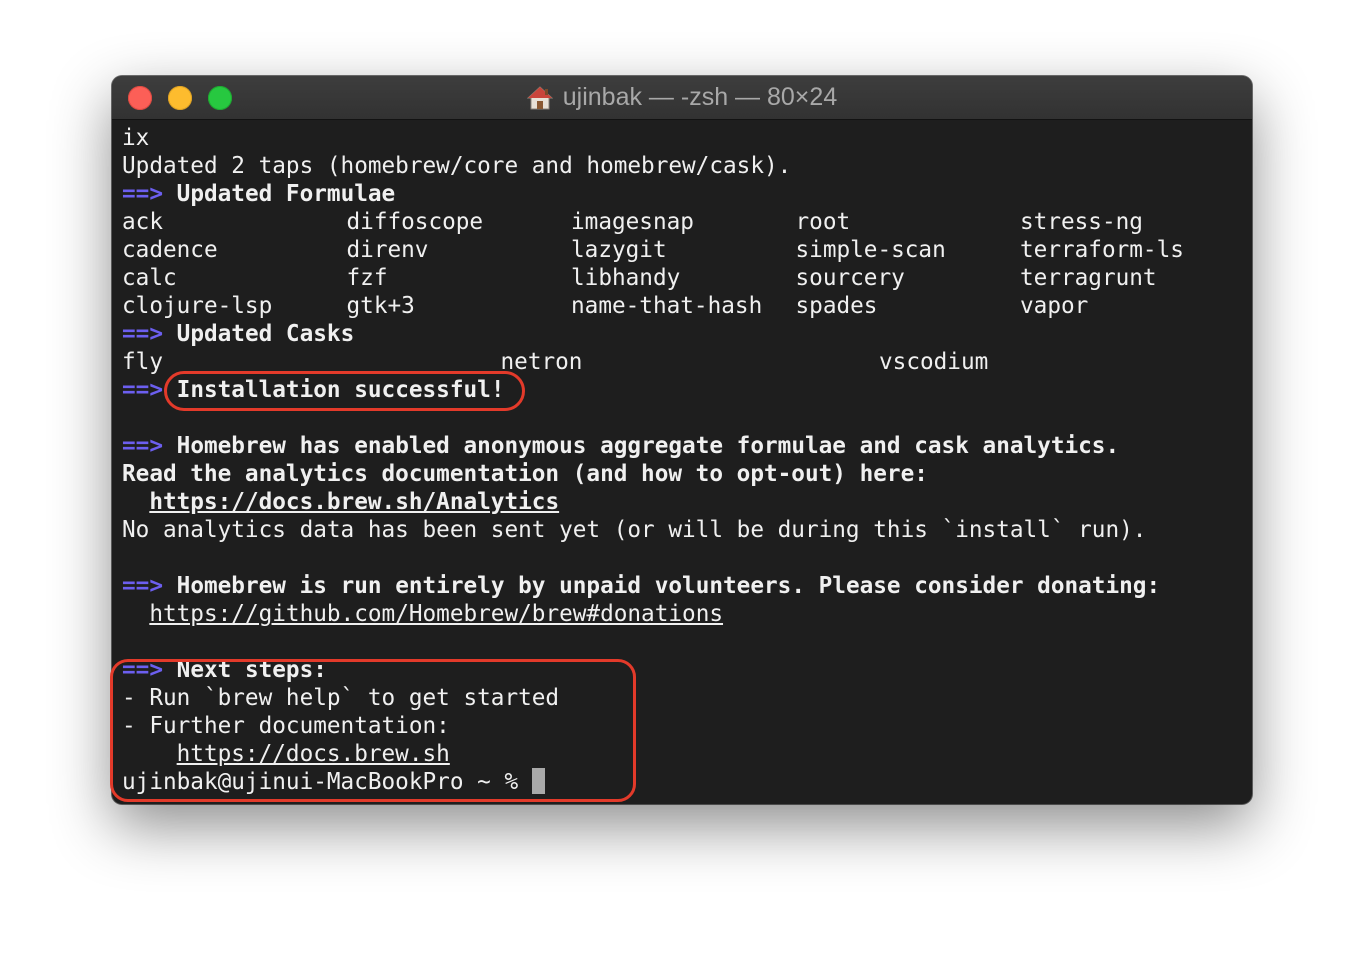 This screenshot has width=1364, height=954. I want to click on casks-row: fly netron vscodium, so click(653, 362).